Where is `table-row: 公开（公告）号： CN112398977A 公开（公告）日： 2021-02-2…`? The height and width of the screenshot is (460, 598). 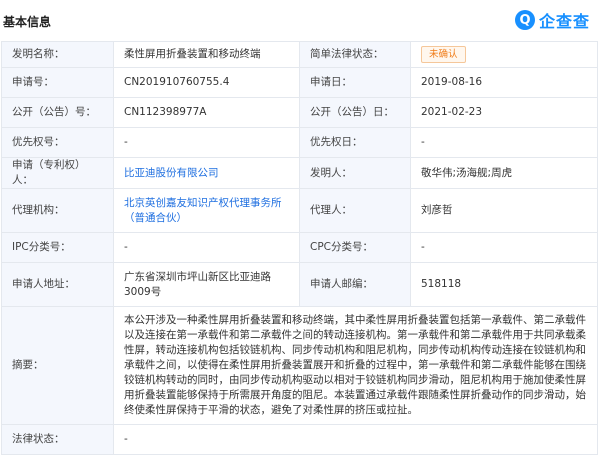 table-row: 公开（公告）号： CN112398977A 公开（公告）日： 2021-02-2… is located at coordinates (299, 112).